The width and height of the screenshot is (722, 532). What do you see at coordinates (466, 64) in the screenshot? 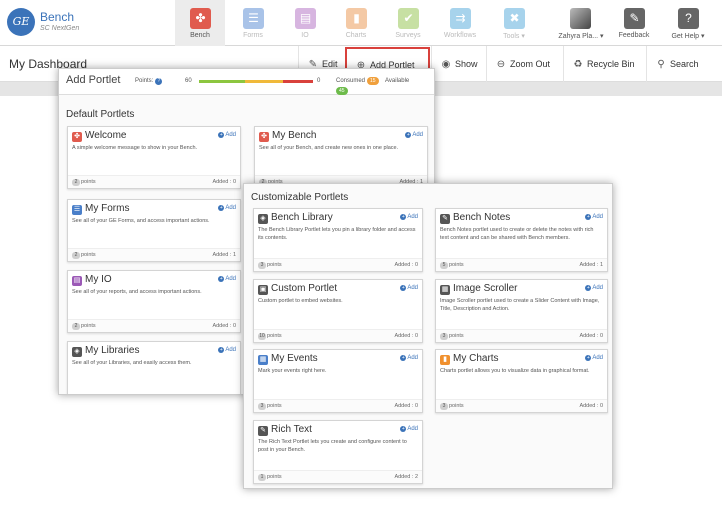
I see `show-label: Show` at bounding box center [466, 64].